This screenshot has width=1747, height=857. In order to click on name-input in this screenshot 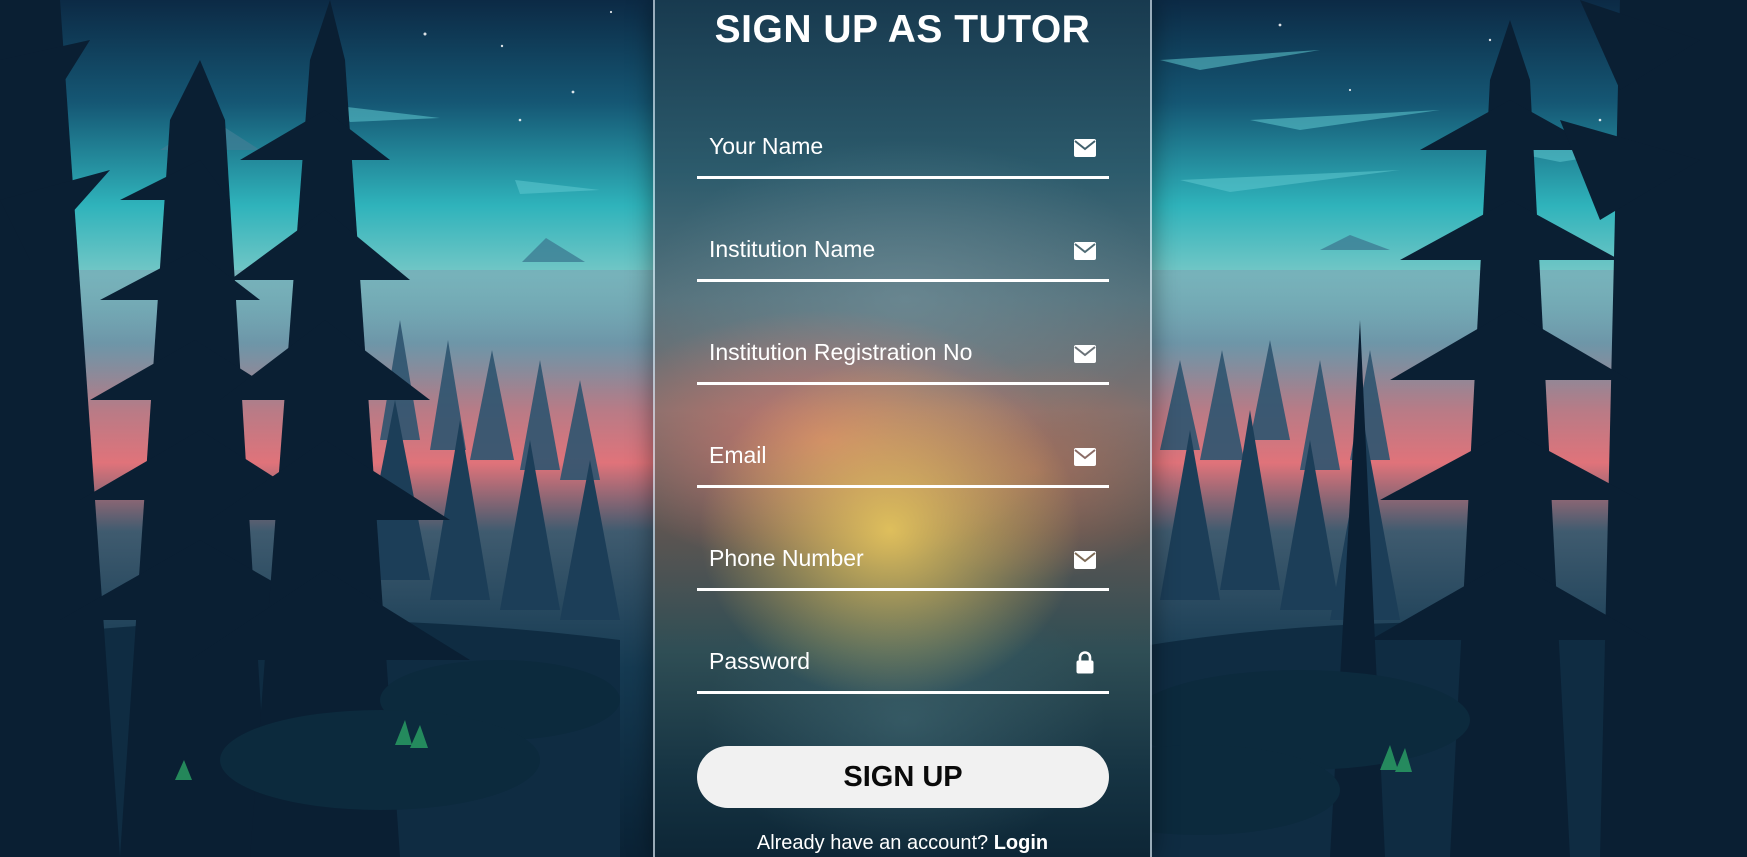, I will do `click(903, 146)`.